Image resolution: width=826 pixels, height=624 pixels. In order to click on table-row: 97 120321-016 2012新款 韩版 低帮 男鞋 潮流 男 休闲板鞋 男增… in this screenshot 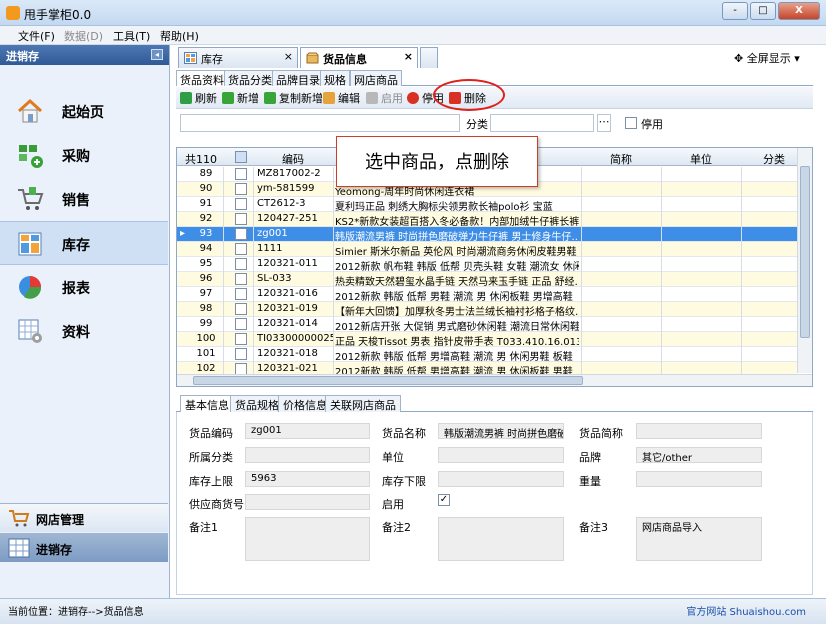, I will do `click(487, 295)`.